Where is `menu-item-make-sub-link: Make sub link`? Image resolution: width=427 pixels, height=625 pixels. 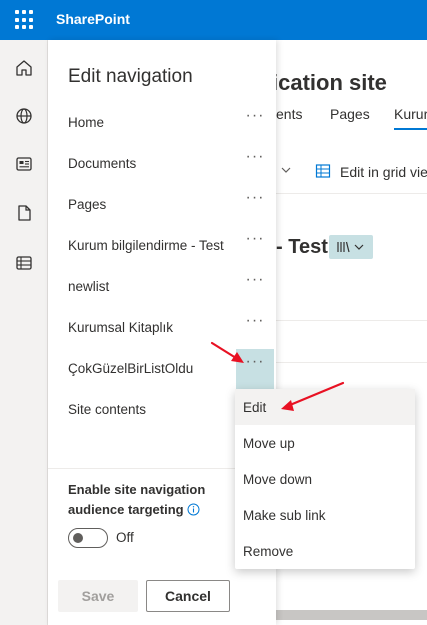
menu-item-make-sub-link: Make sub link is located at coordinates (325, 515).